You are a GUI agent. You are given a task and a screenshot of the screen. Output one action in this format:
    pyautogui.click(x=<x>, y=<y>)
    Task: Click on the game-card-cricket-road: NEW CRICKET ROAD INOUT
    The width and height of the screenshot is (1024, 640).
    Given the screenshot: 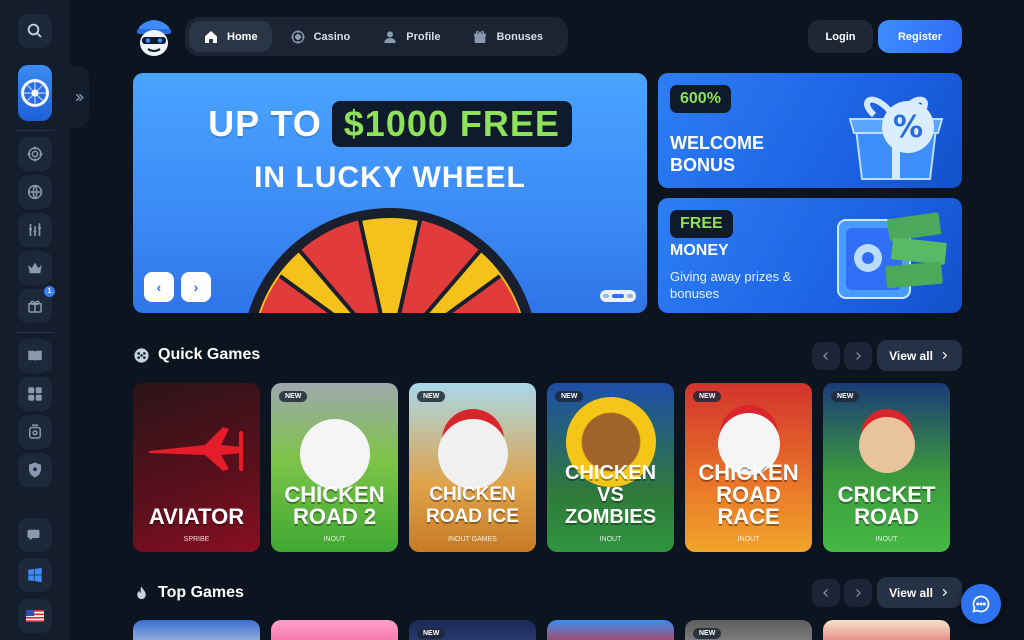 What is the action you would take?
    pyautogui.click(x=886, y=467)
    